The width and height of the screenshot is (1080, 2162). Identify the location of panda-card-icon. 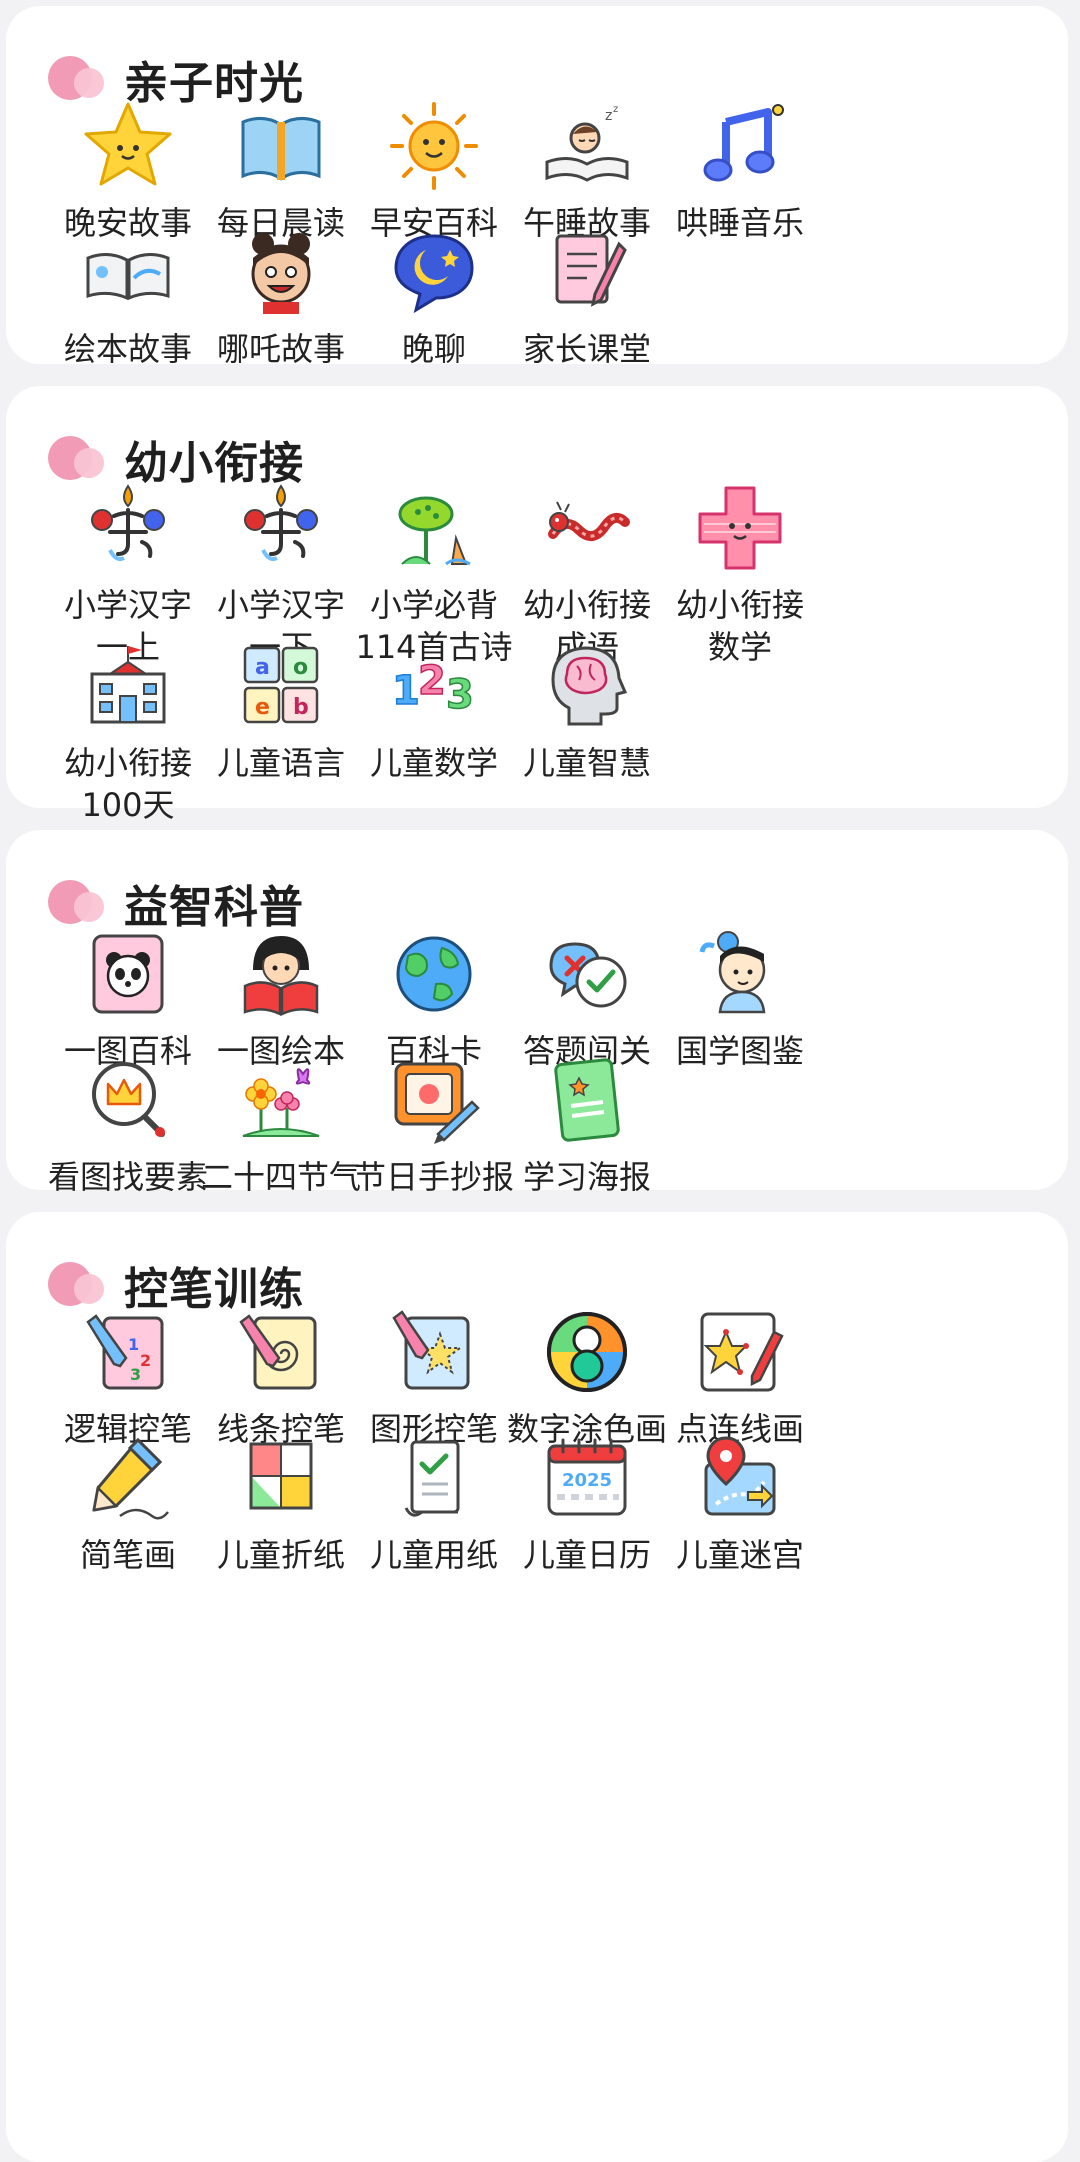
(128, 974).